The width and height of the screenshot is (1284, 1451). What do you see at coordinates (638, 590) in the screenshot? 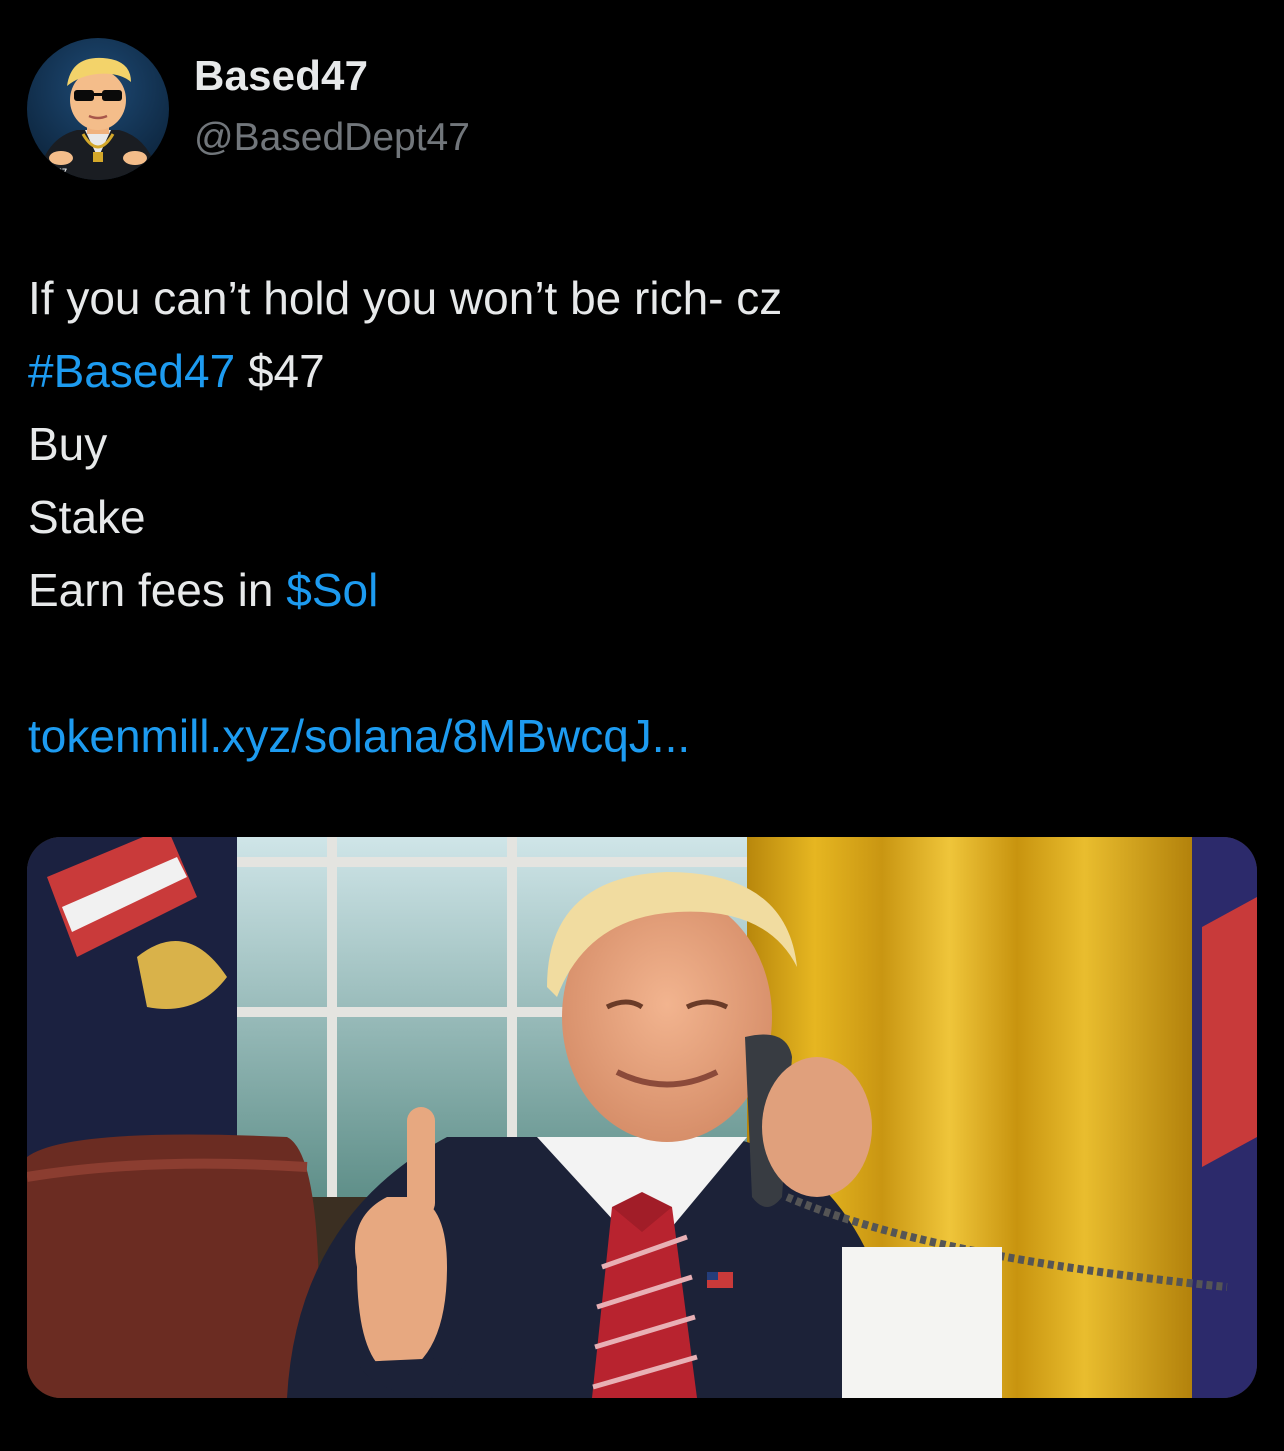
I see `tweet-line-earn: Earn fees in $Sol` at bounding box center [638, 590].